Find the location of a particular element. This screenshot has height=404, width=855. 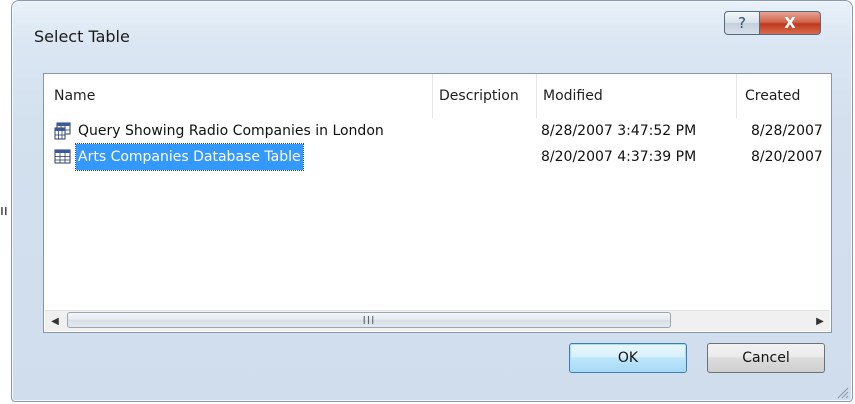

column-header-description: Description is located at coordinates (484, 96).